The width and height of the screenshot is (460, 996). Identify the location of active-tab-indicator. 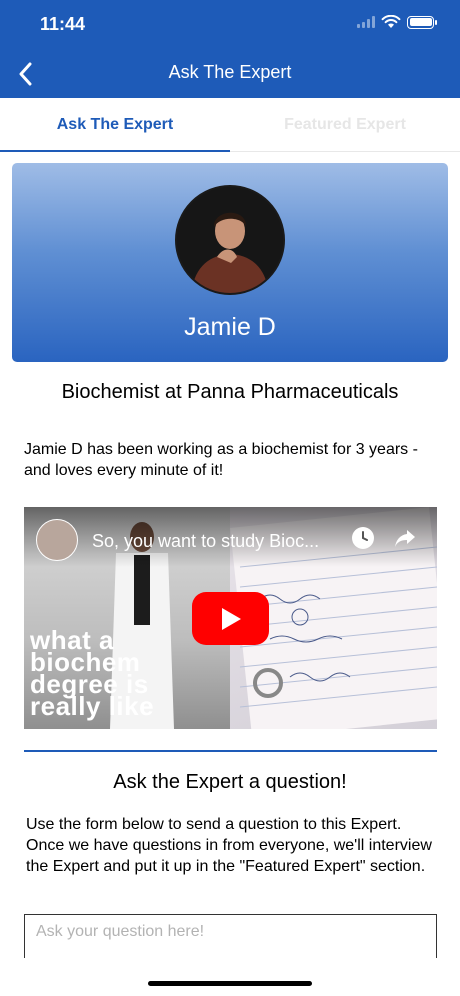
(115, 151).